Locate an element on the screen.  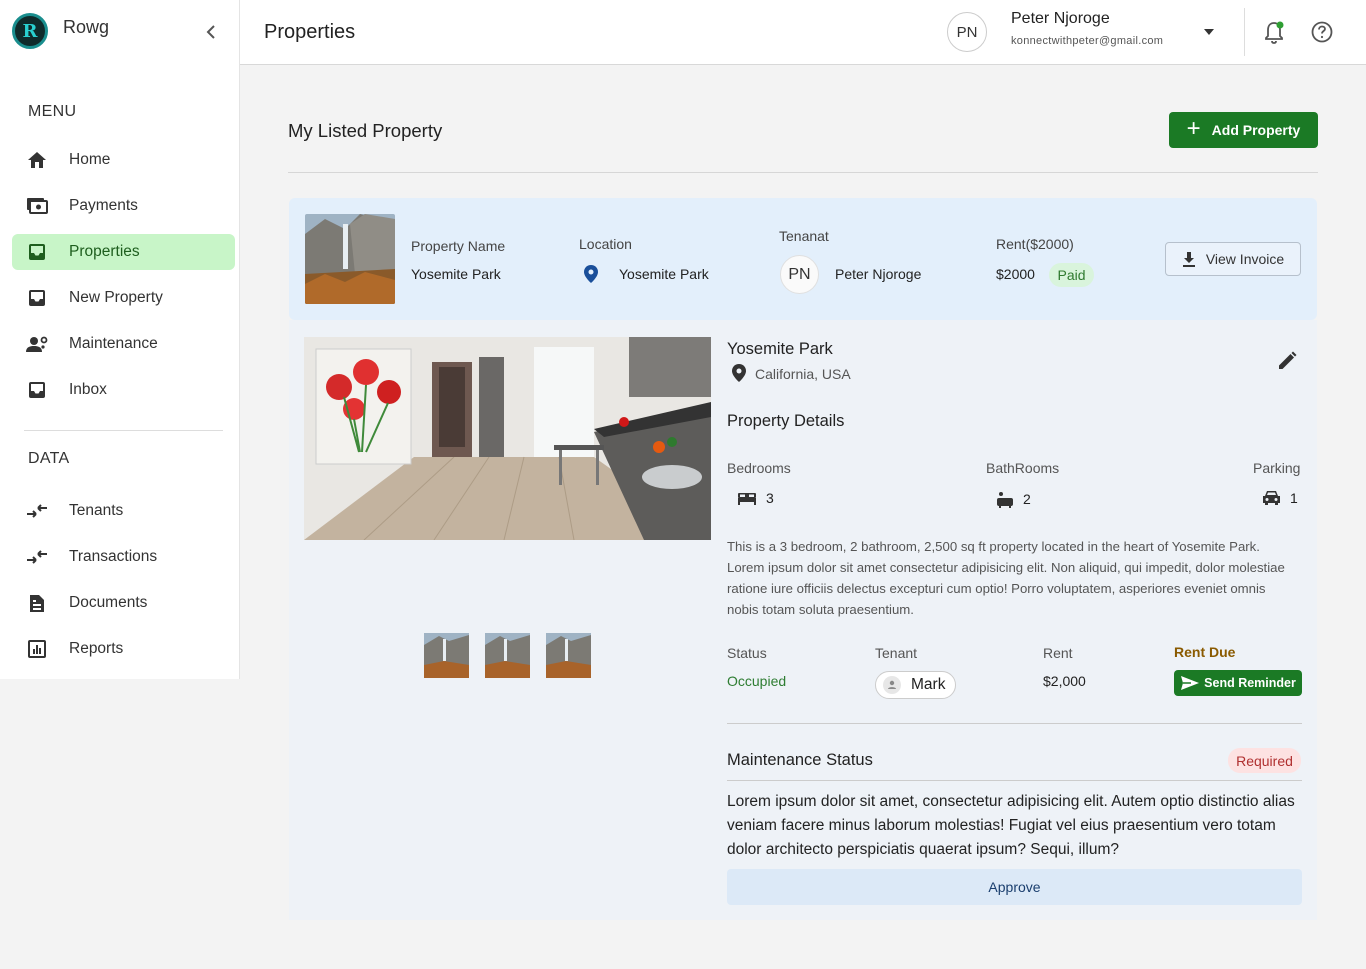
brand: R Rowg is located at coordinates (60, 31).